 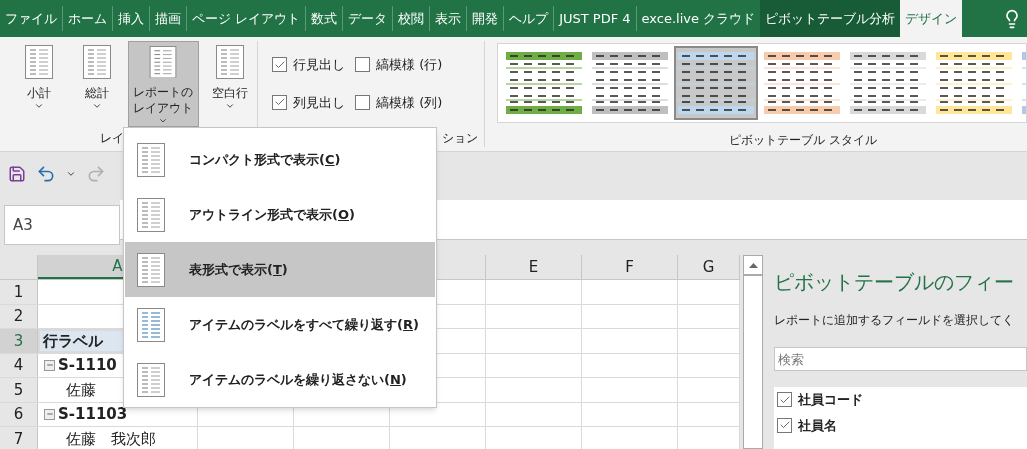 I want to click on row-header: 2, so click(x=19, y=316).